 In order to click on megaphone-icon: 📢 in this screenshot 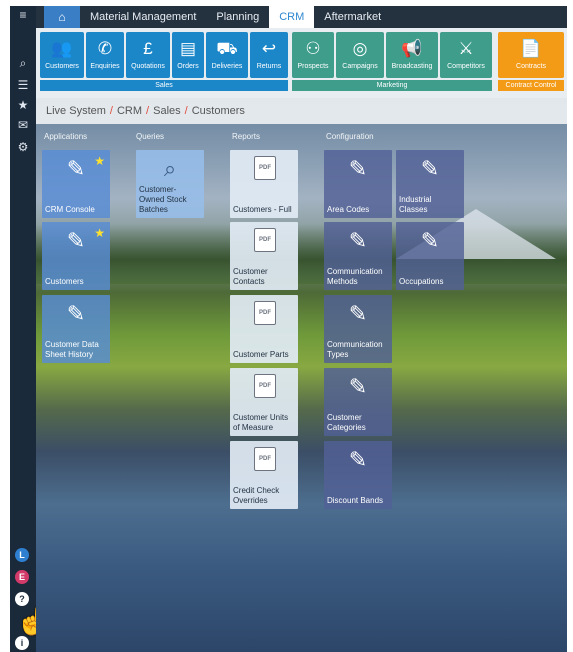, I will do `click(412, 48)`.